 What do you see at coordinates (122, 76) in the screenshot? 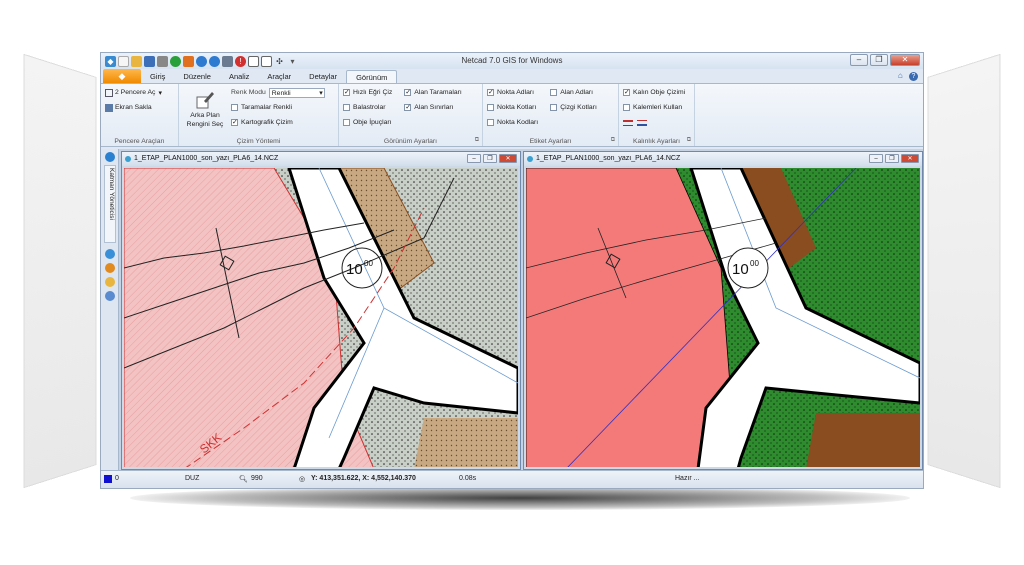
I see `application-menu-button: ◆` at bounding box center [122, 76].